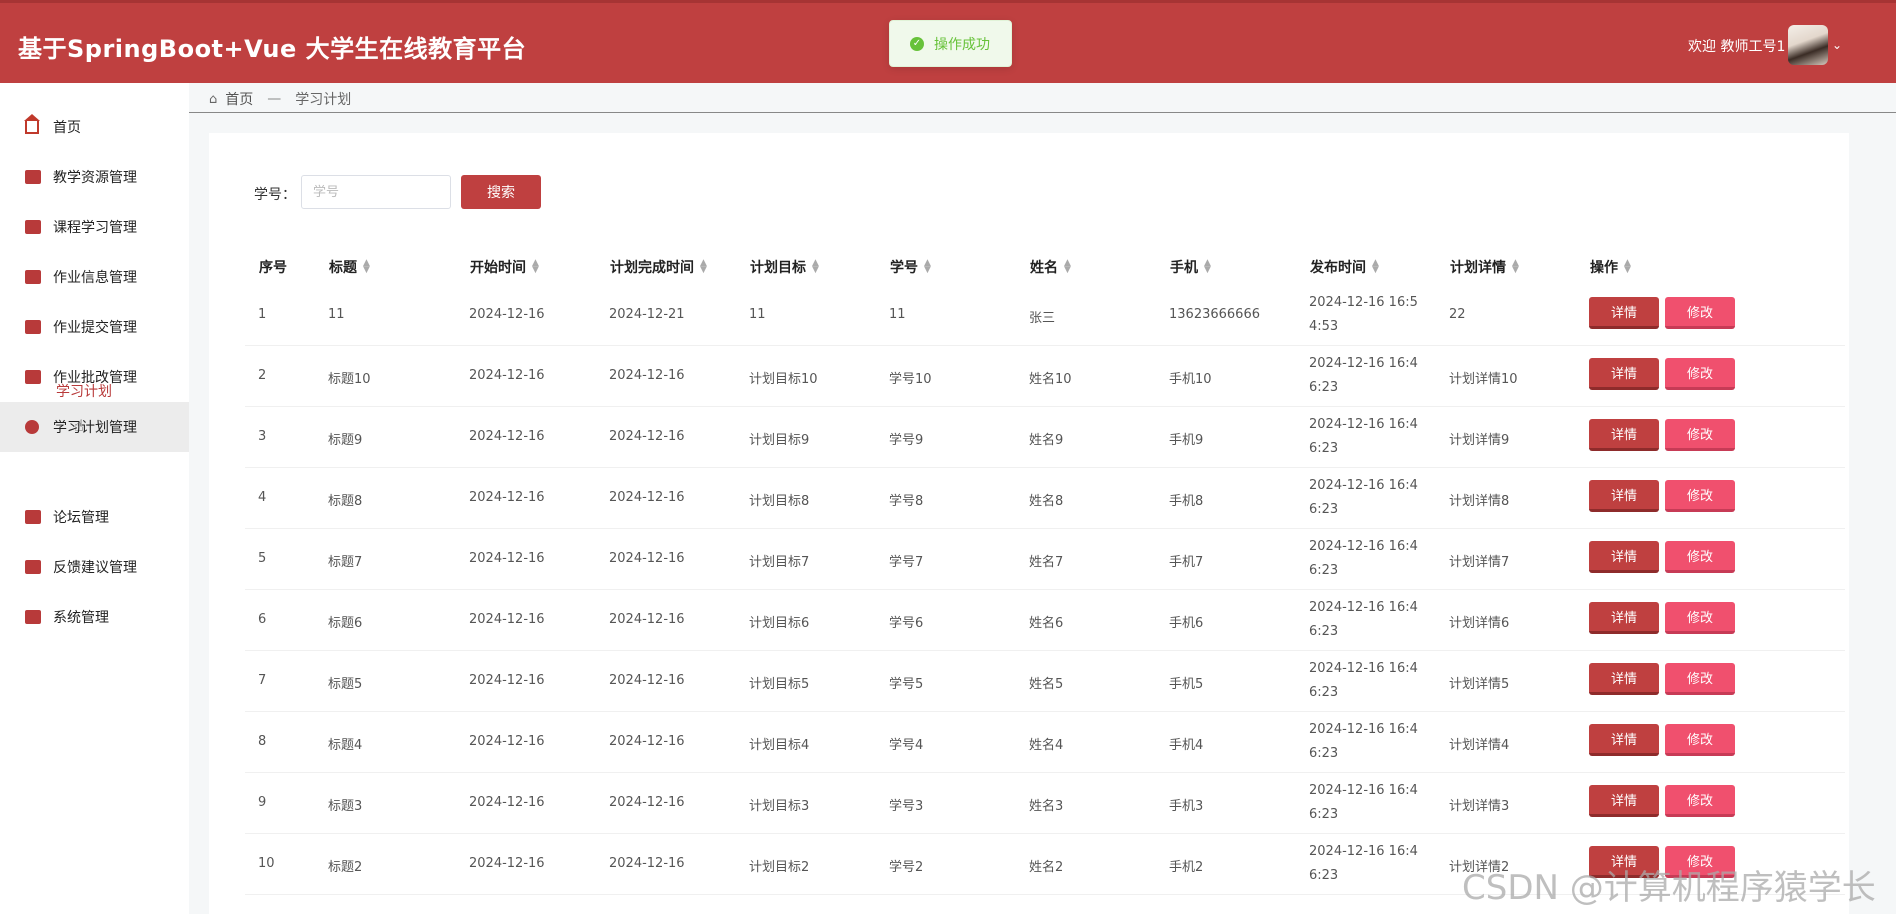 The height and width of the screenshot is (914, 1896). What do you see at coordinates (262, 314) in the screenshot?
I see `row-index: 1` at bounding box center [262, 314].